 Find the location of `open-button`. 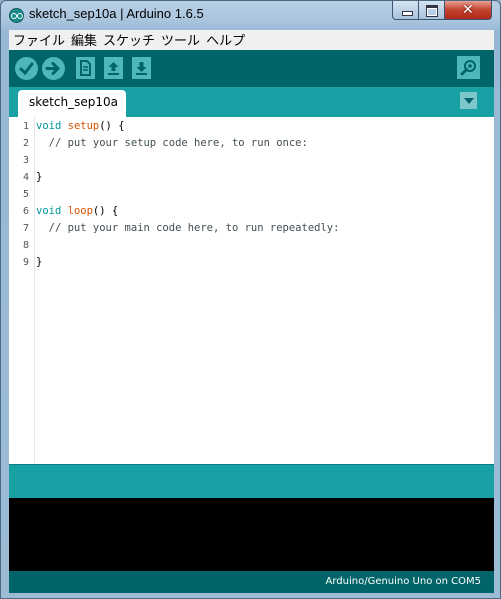

open-button is located at coordinates (113, 68).